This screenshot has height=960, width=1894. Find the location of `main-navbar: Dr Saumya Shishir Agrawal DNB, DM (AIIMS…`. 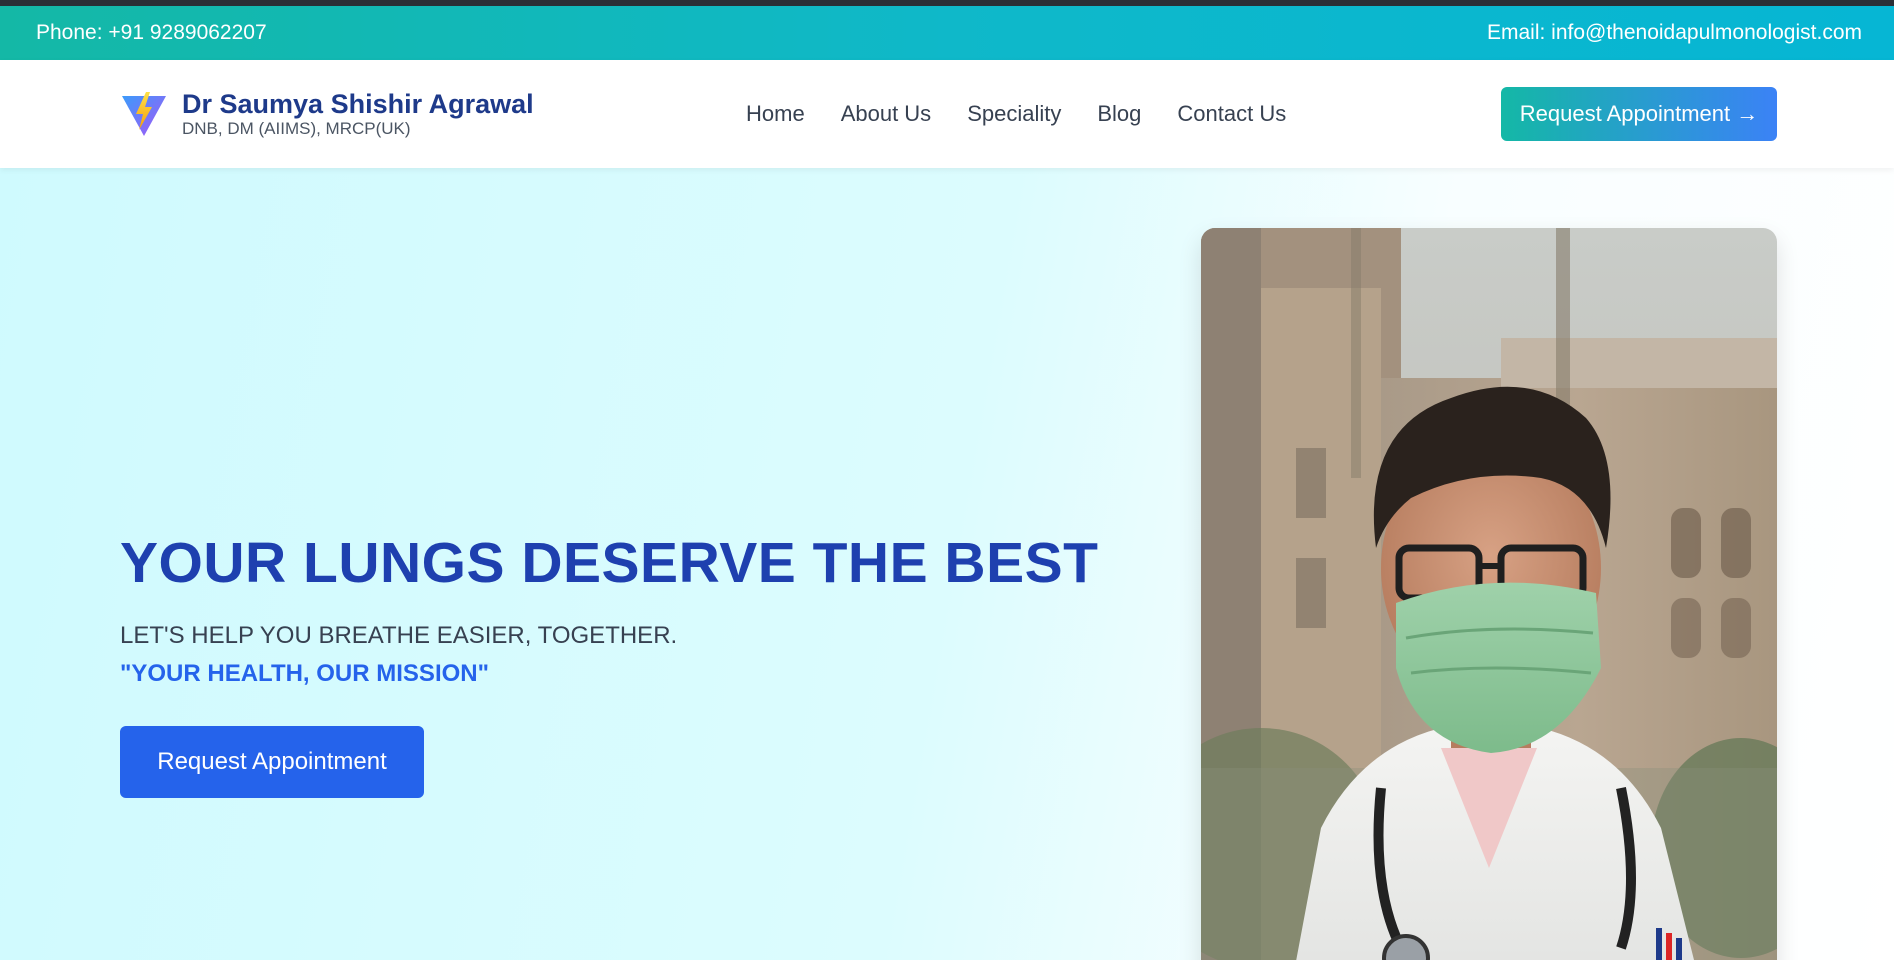

main-navbar: Dr Saumya Shishir Agrawal DNB, DM (AIIMS… is located at coordinates (947, 114).